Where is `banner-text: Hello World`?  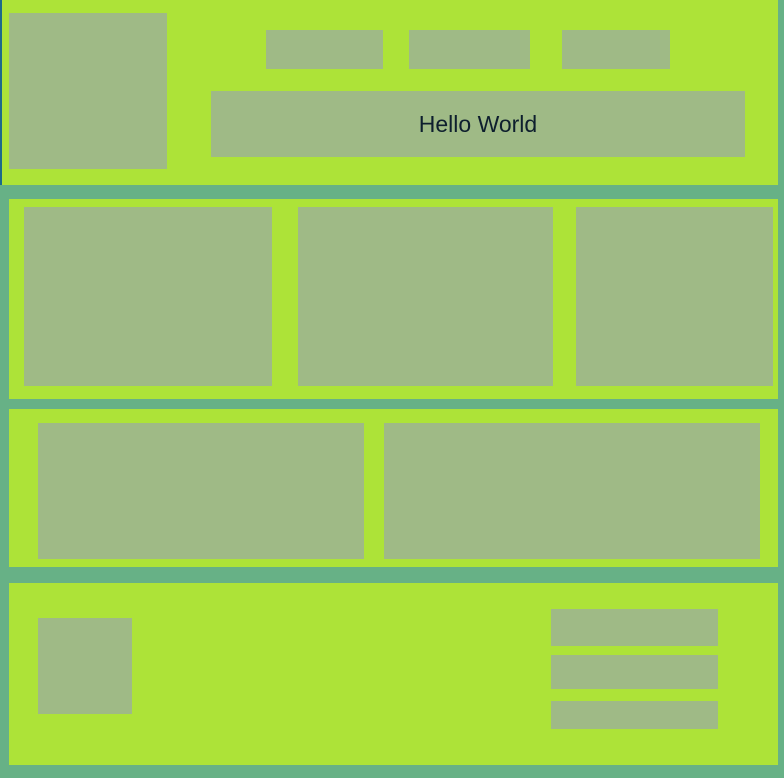
banner-text: Hello World is located at coordinates (478, 123).